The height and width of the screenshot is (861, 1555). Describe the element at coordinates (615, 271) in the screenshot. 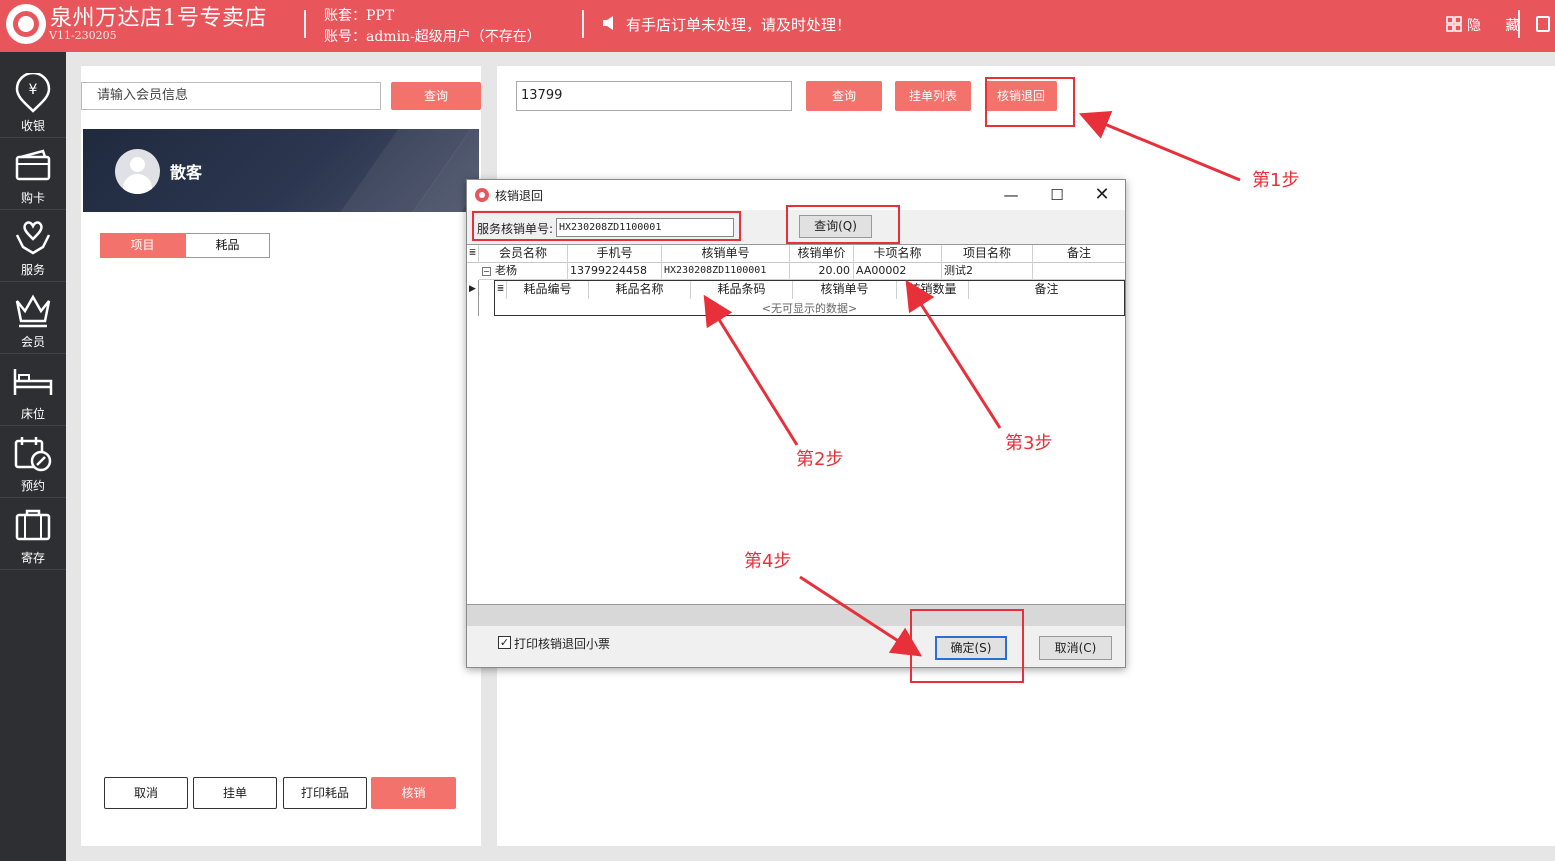

I see `cell-phone: 13799224458` at that location.